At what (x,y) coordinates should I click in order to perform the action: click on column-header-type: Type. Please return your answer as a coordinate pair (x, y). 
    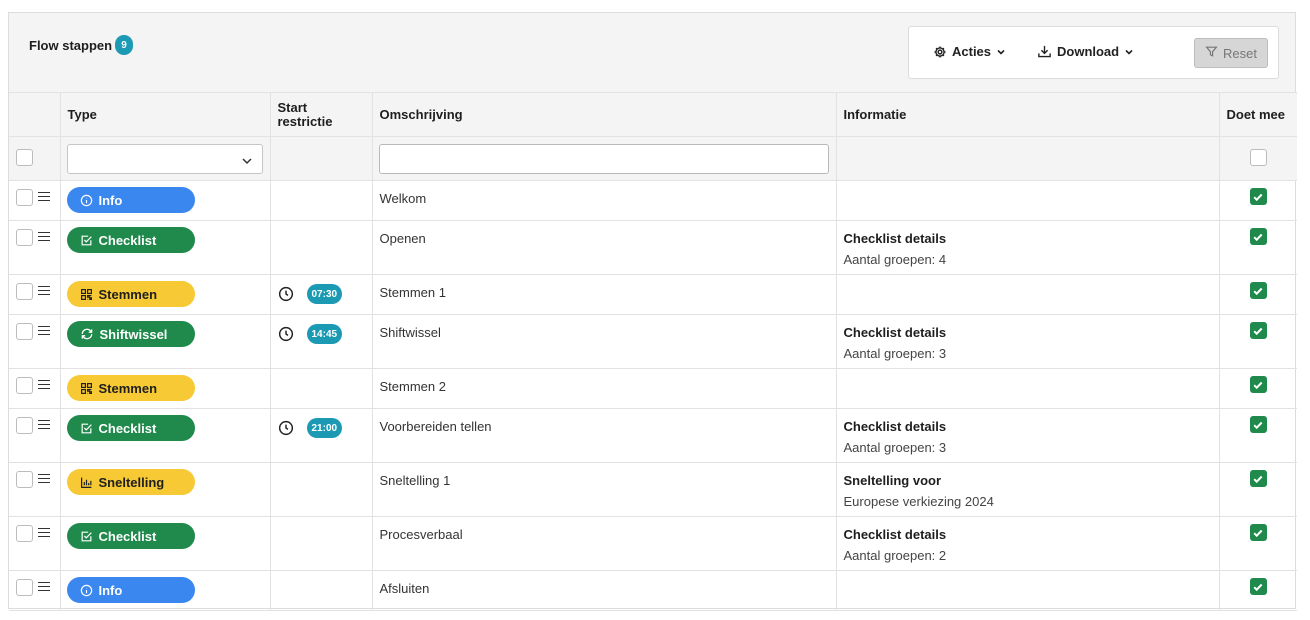
    Looking at the image, I should click on (165, 114).